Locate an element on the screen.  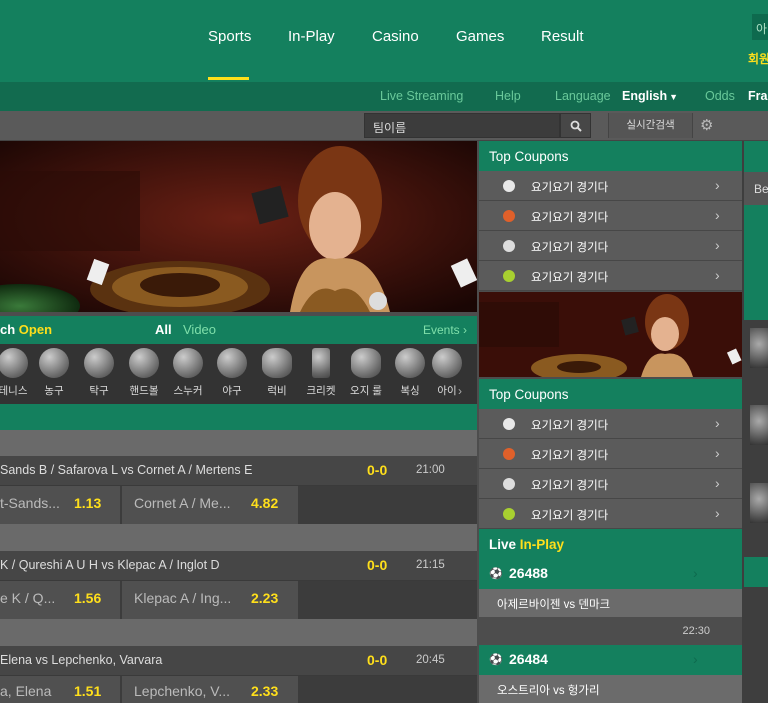
home-team-name: a, Elena is located at coordinates (26, 691).